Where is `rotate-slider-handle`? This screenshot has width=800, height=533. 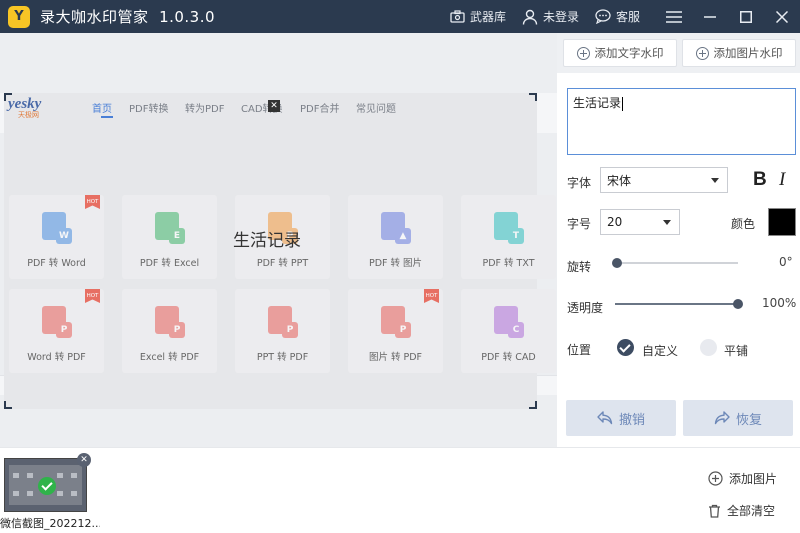
rotate-slider-handle is located at coordinates (617, 263).